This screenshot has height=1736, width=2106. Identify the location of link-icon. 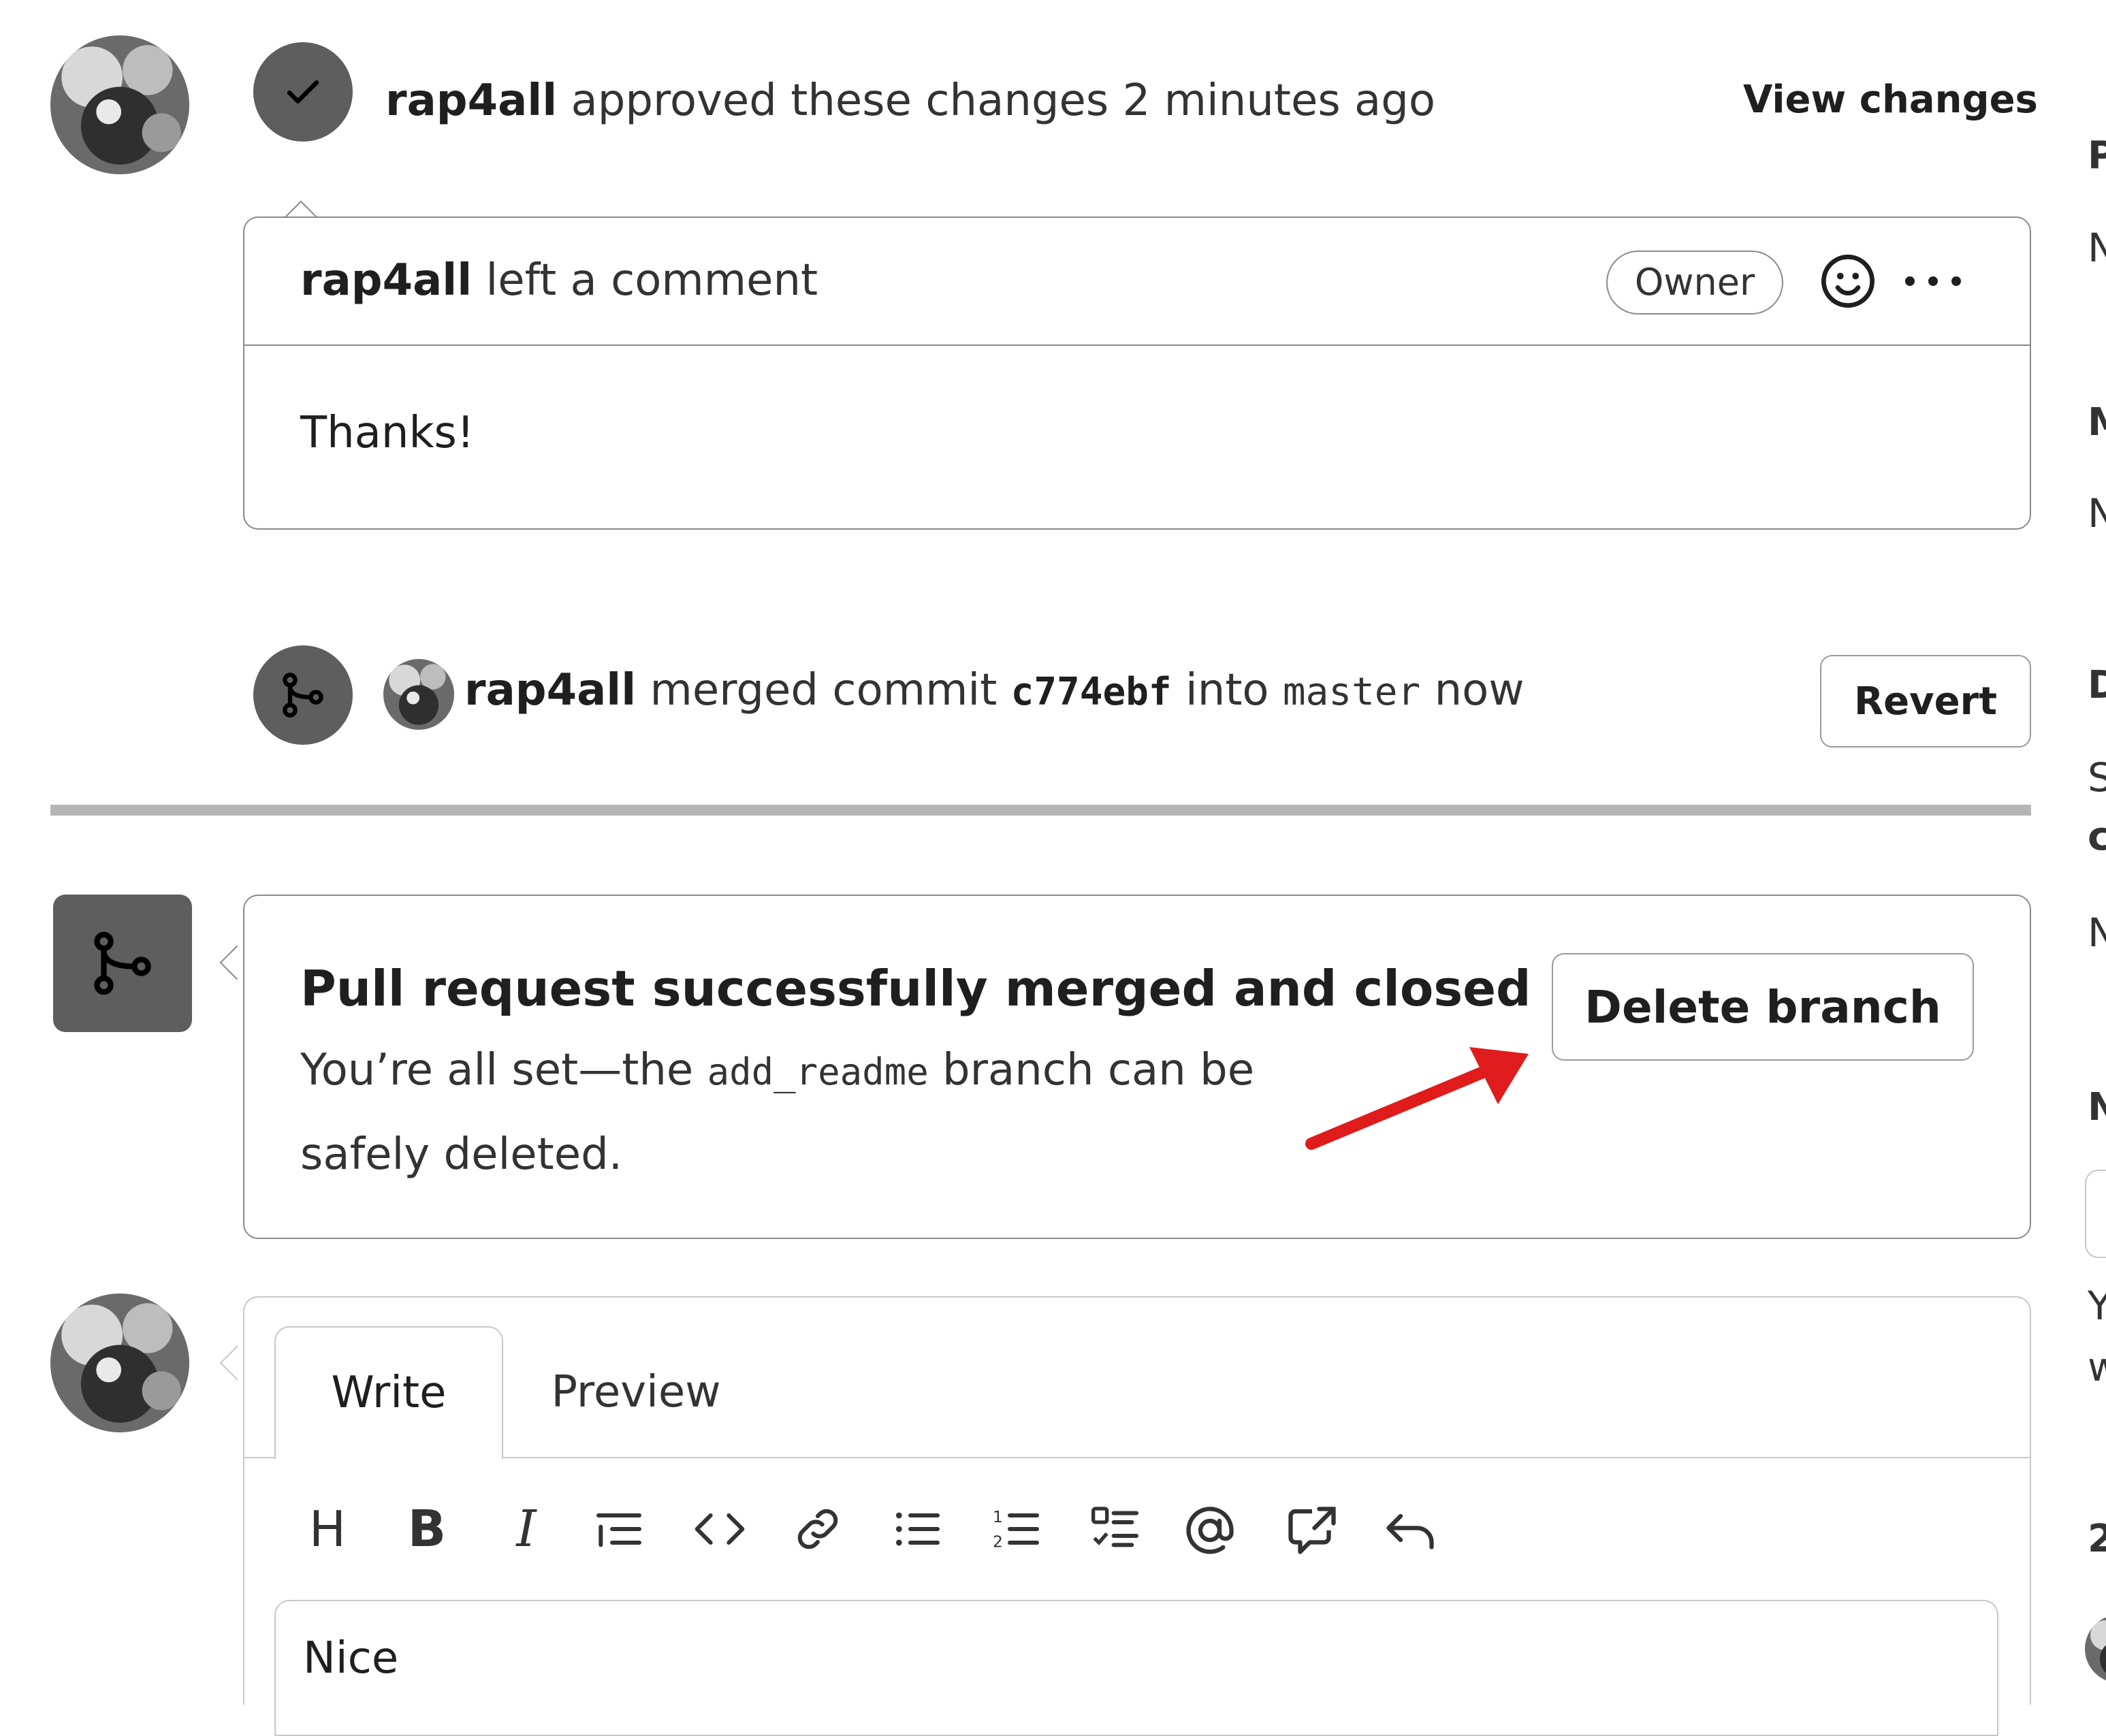
(818, 1529).